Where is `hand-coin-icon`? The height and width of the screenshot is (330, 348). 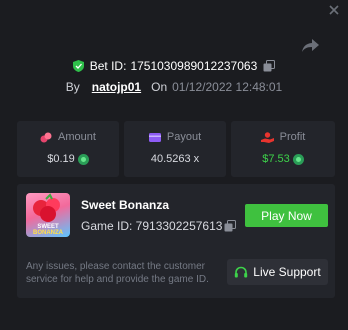
hand-coin-icon is located at coordinates (267, 137).